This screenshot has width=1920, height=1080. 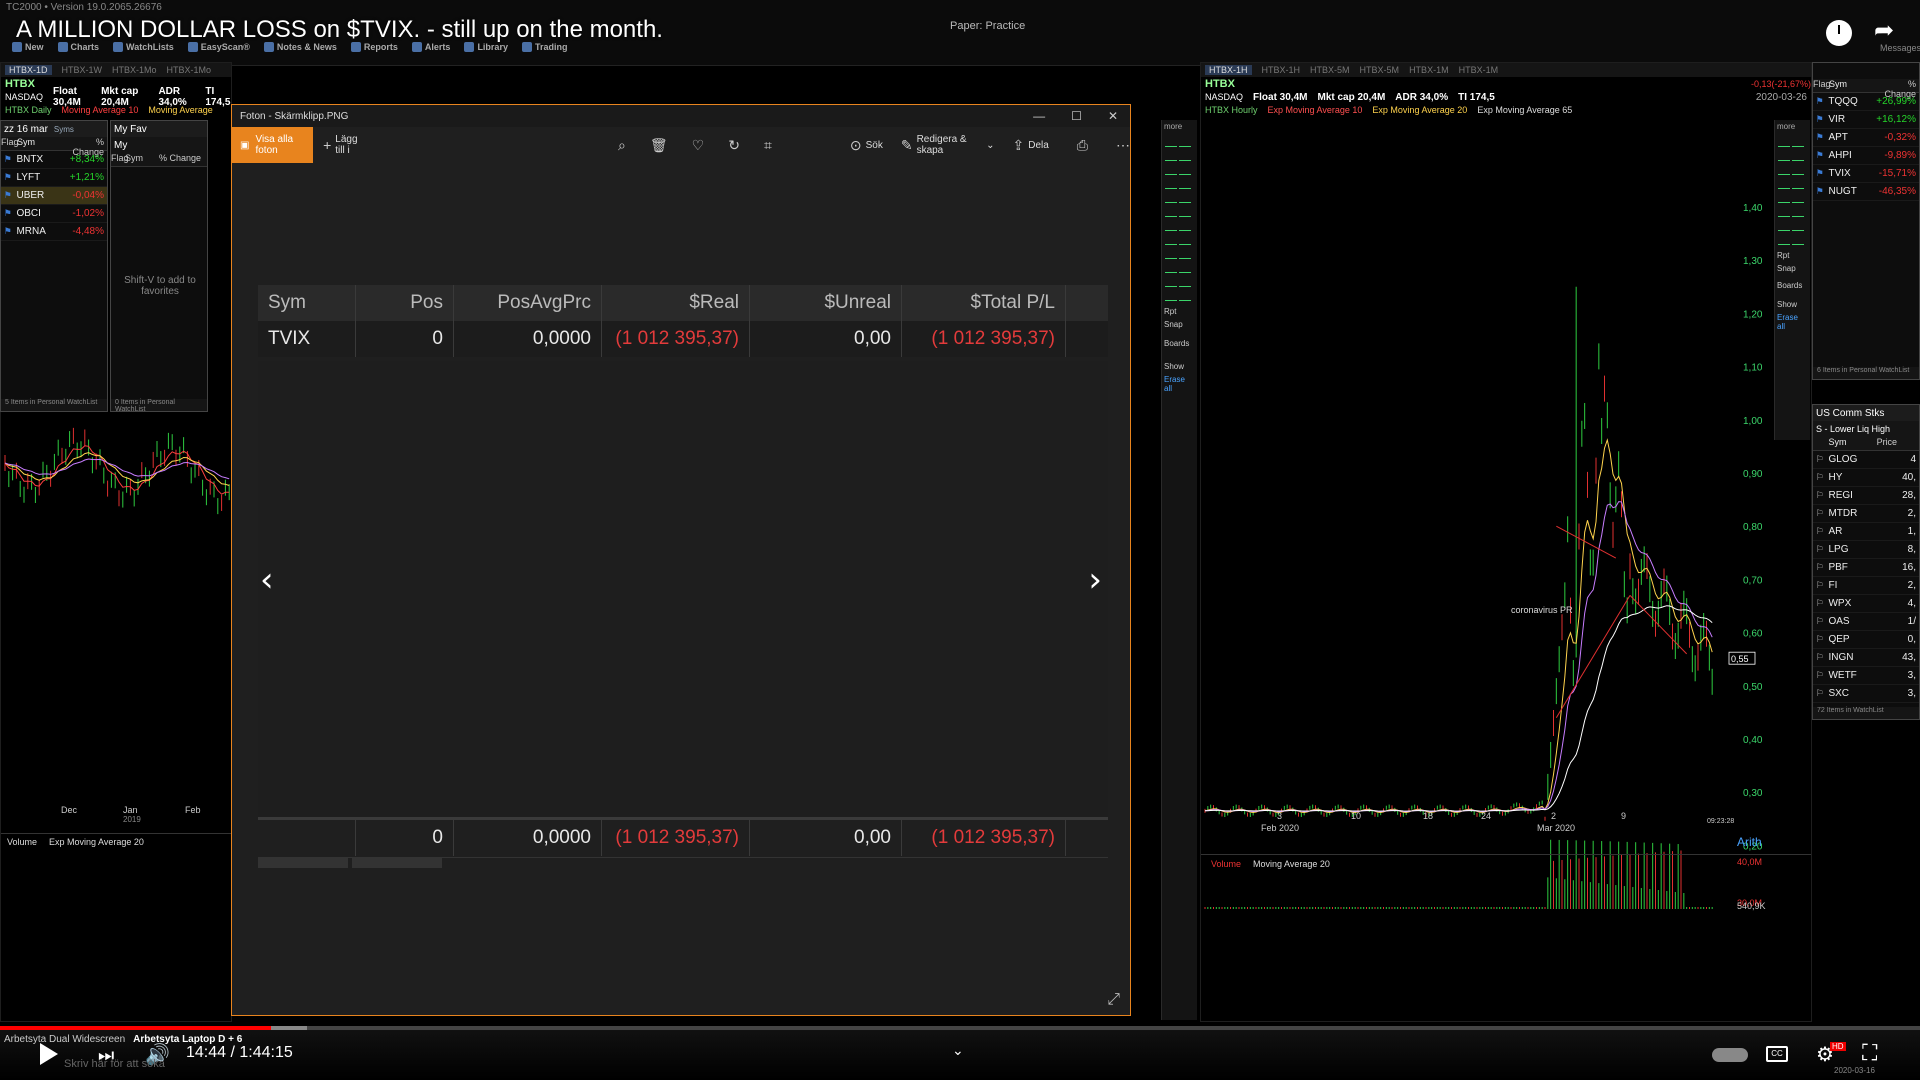 I want to click on toolbar-watchlists: WatchLists, so click(x=143, y=47).